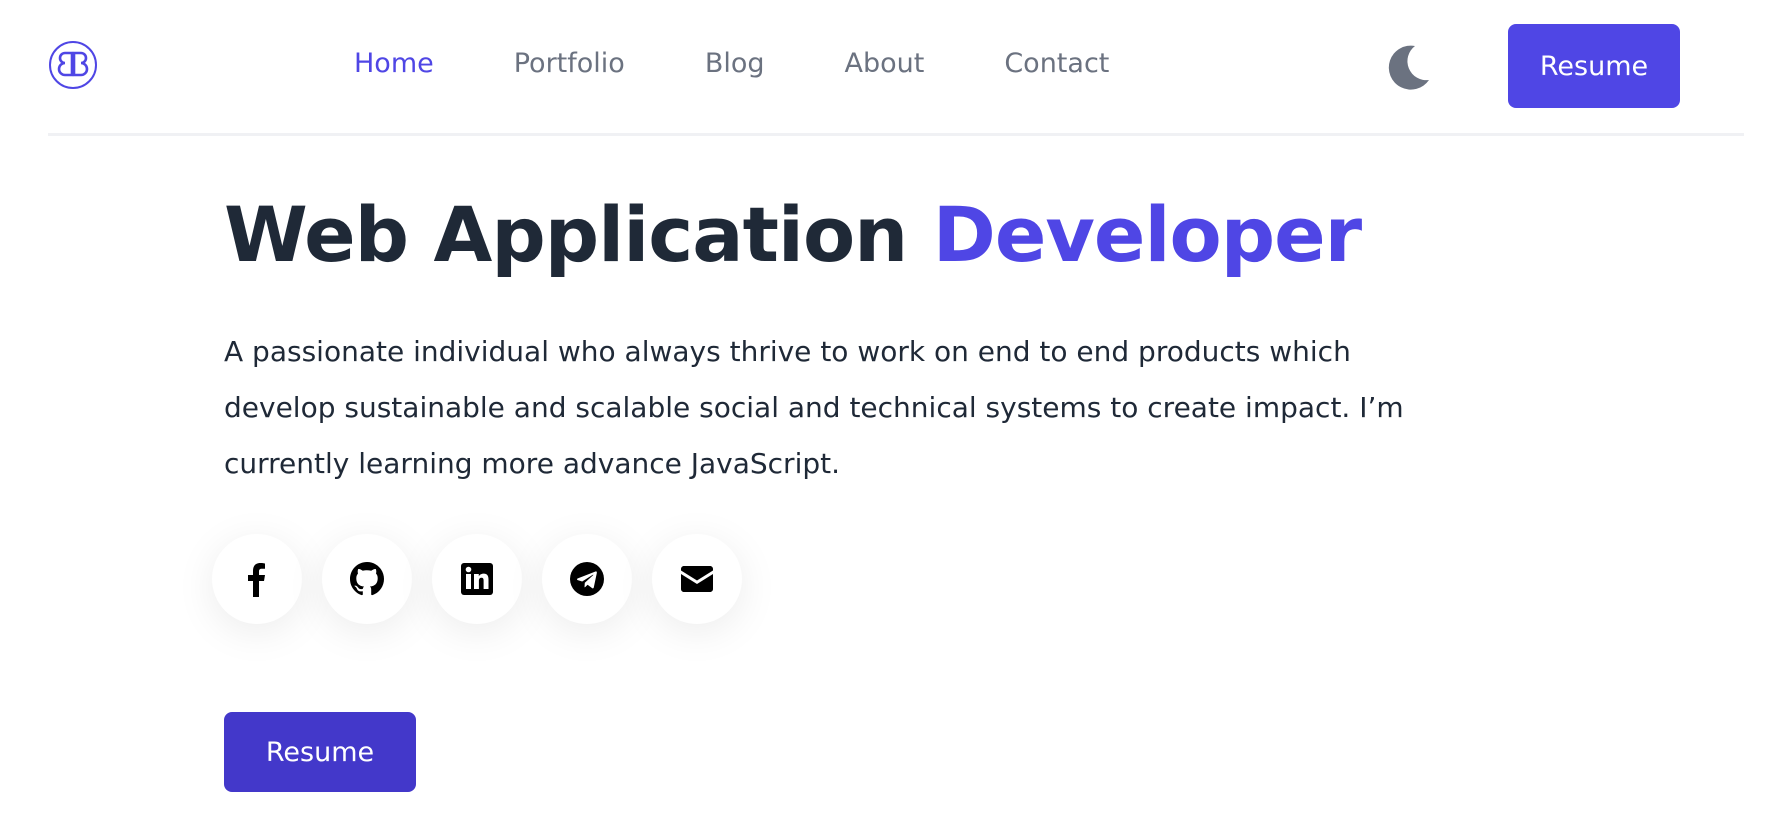 Image resolution: width=1792 pixels, height=828 pixels. What do you see at coordinates (569, 64) in the screenshot?
I see `nav-item-portfolio: Portfolio` at bounding box center [569, 64].